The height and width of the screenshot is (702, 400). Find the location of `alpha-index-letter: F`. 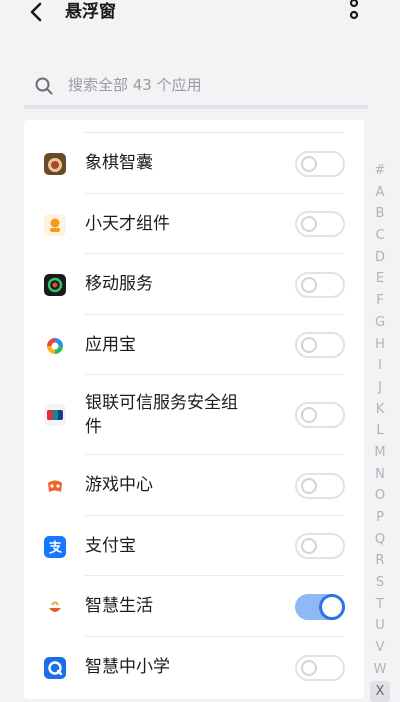

alpha-index-letter: F is located at coordinates (380, 301).